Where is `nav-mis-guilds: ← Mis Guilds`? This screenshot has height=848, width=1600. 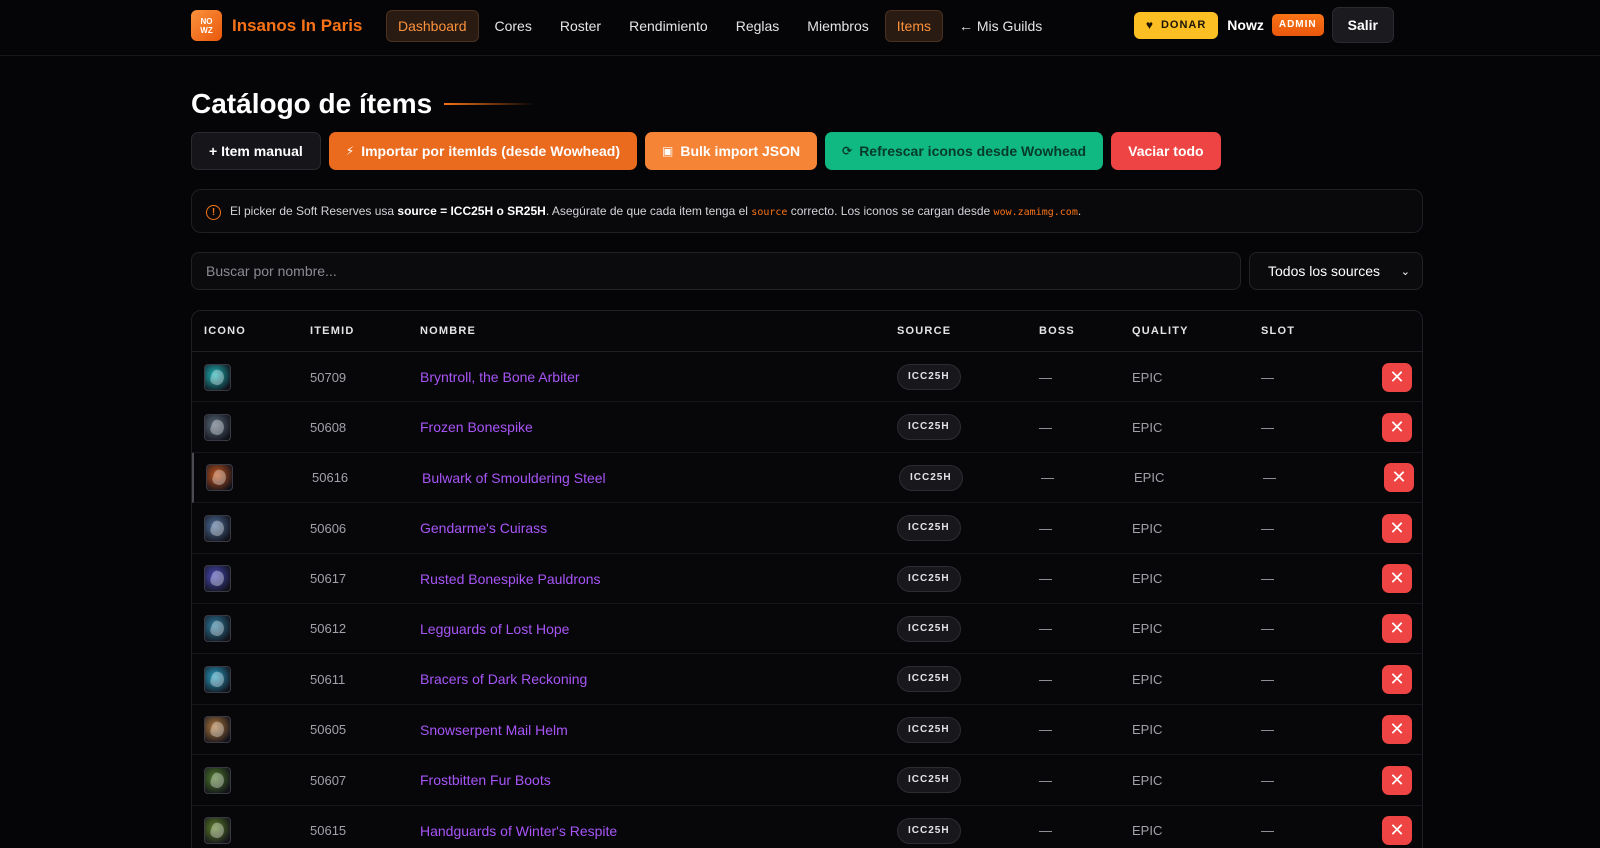
nav-mis-guilds: ← Mis Guilds is located at coordinates (1000, 26).